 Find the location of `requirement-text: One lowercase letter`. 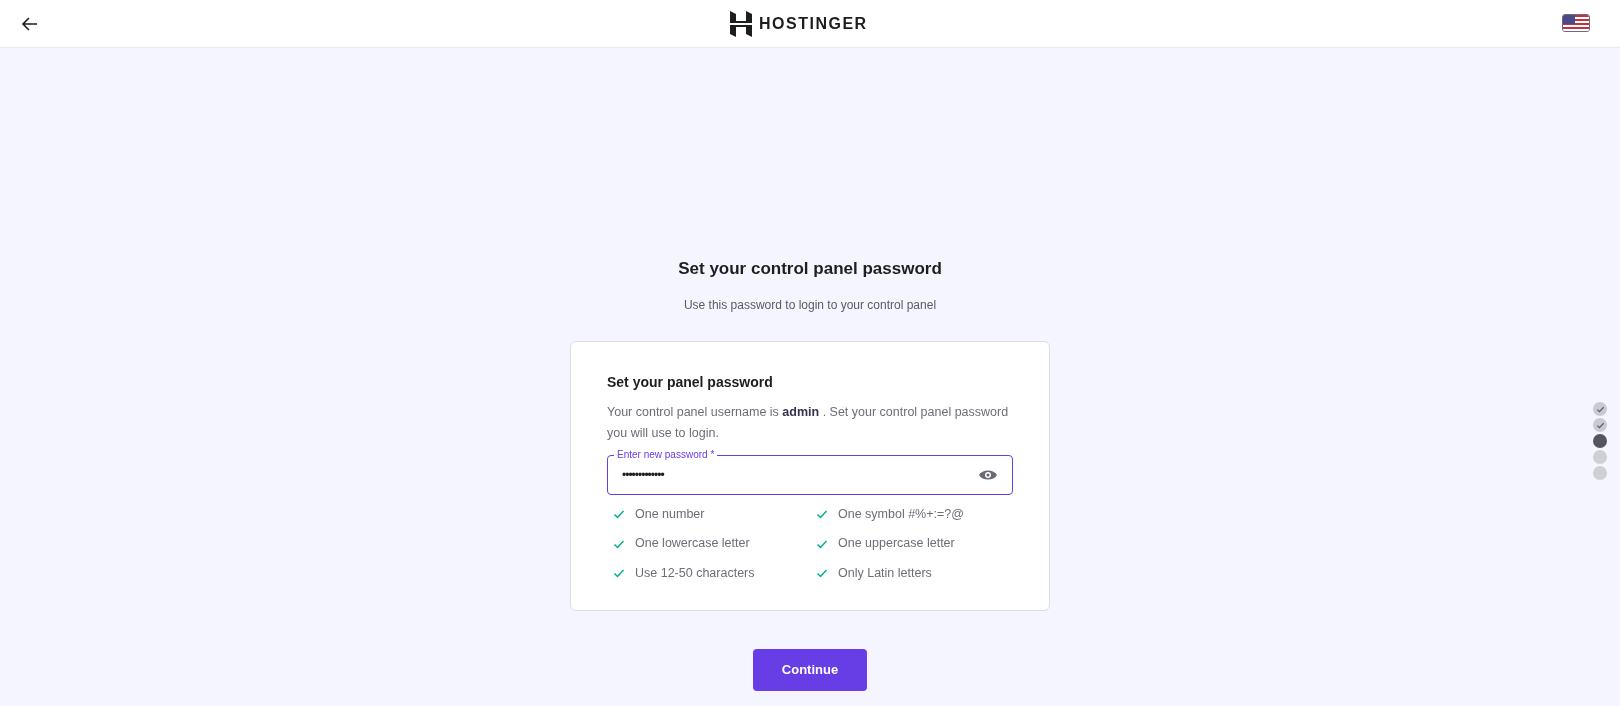

requirement-text: One lowercase letter is located at coordinates (692, 544).